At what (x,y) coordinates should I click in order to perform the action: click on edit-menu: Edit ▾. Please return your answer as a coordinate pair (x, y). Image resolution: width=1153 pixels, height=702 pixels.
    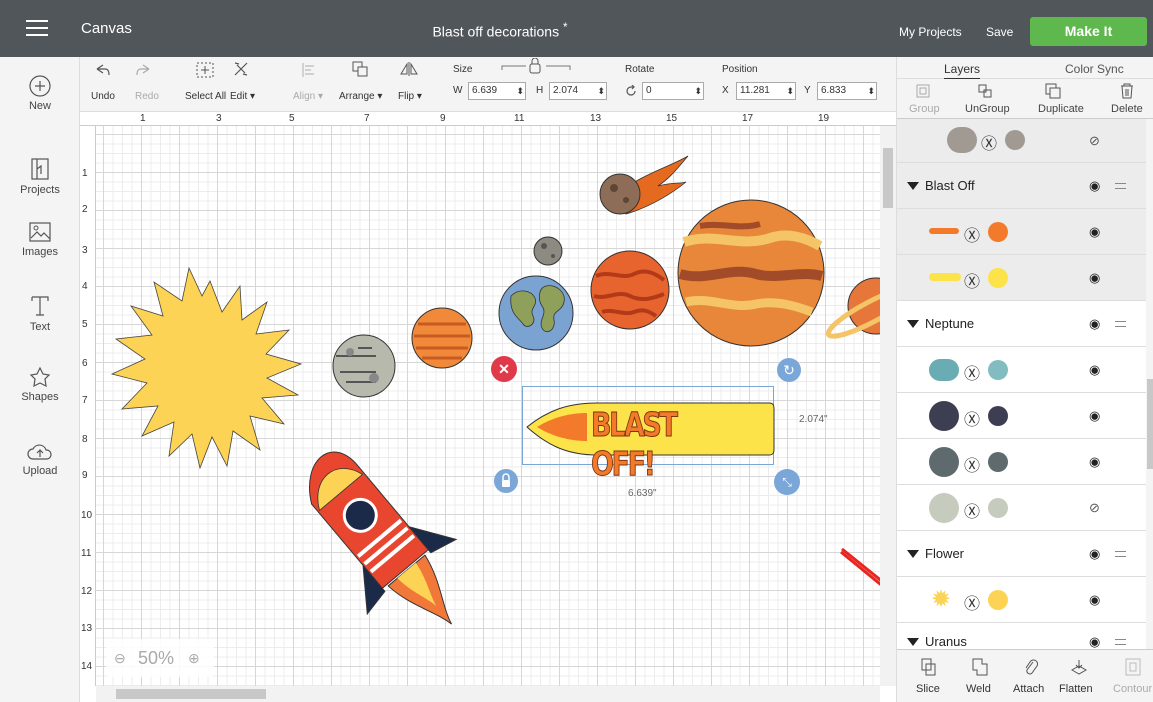
    Looking at the image, I should click on (242, 96).